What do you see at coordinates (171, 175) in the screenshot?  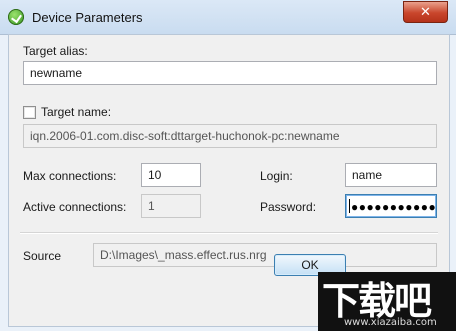 I see `max-connections-input: 10` at bounding box center [171, 175].